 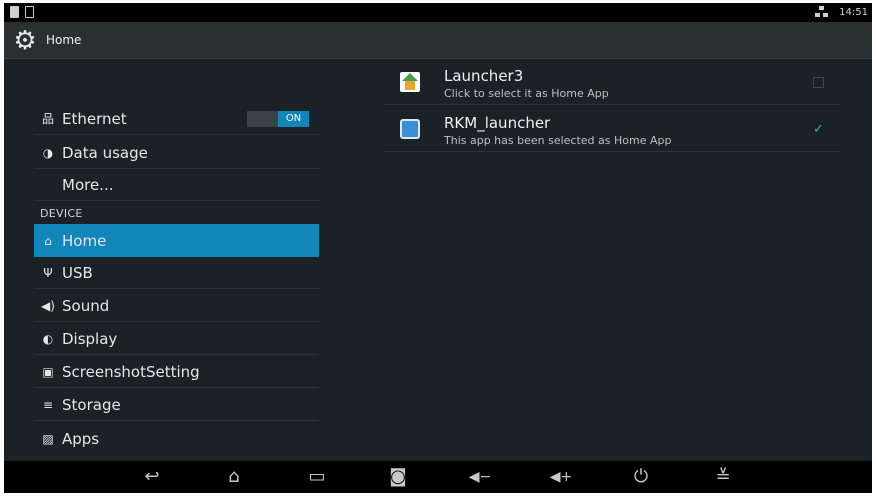 What do you see at coordinates (293, 119) in the screenshot?
I see `toggle-state: ON` at bounding box center [293, 119].